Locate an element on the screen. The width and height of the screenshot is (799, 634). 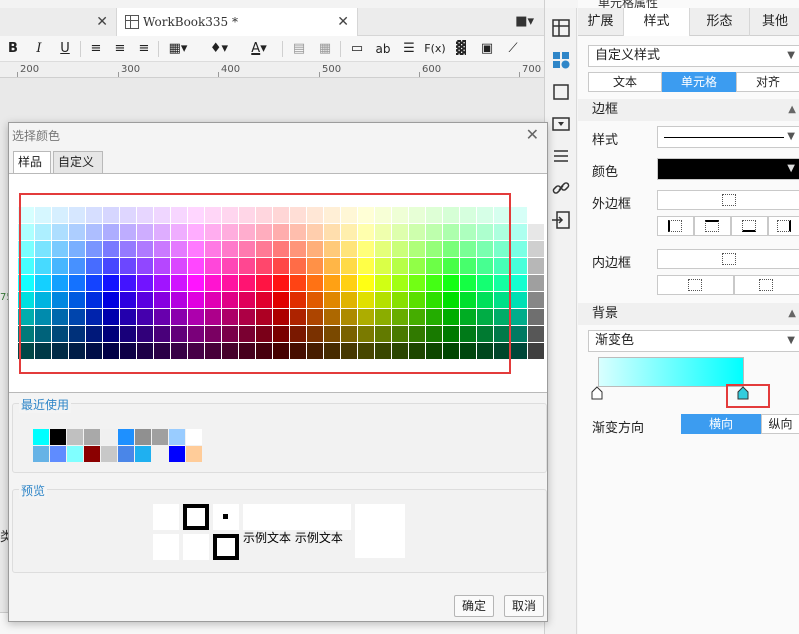
slash-icon: ⟋ is located at coordinates (513, 49).